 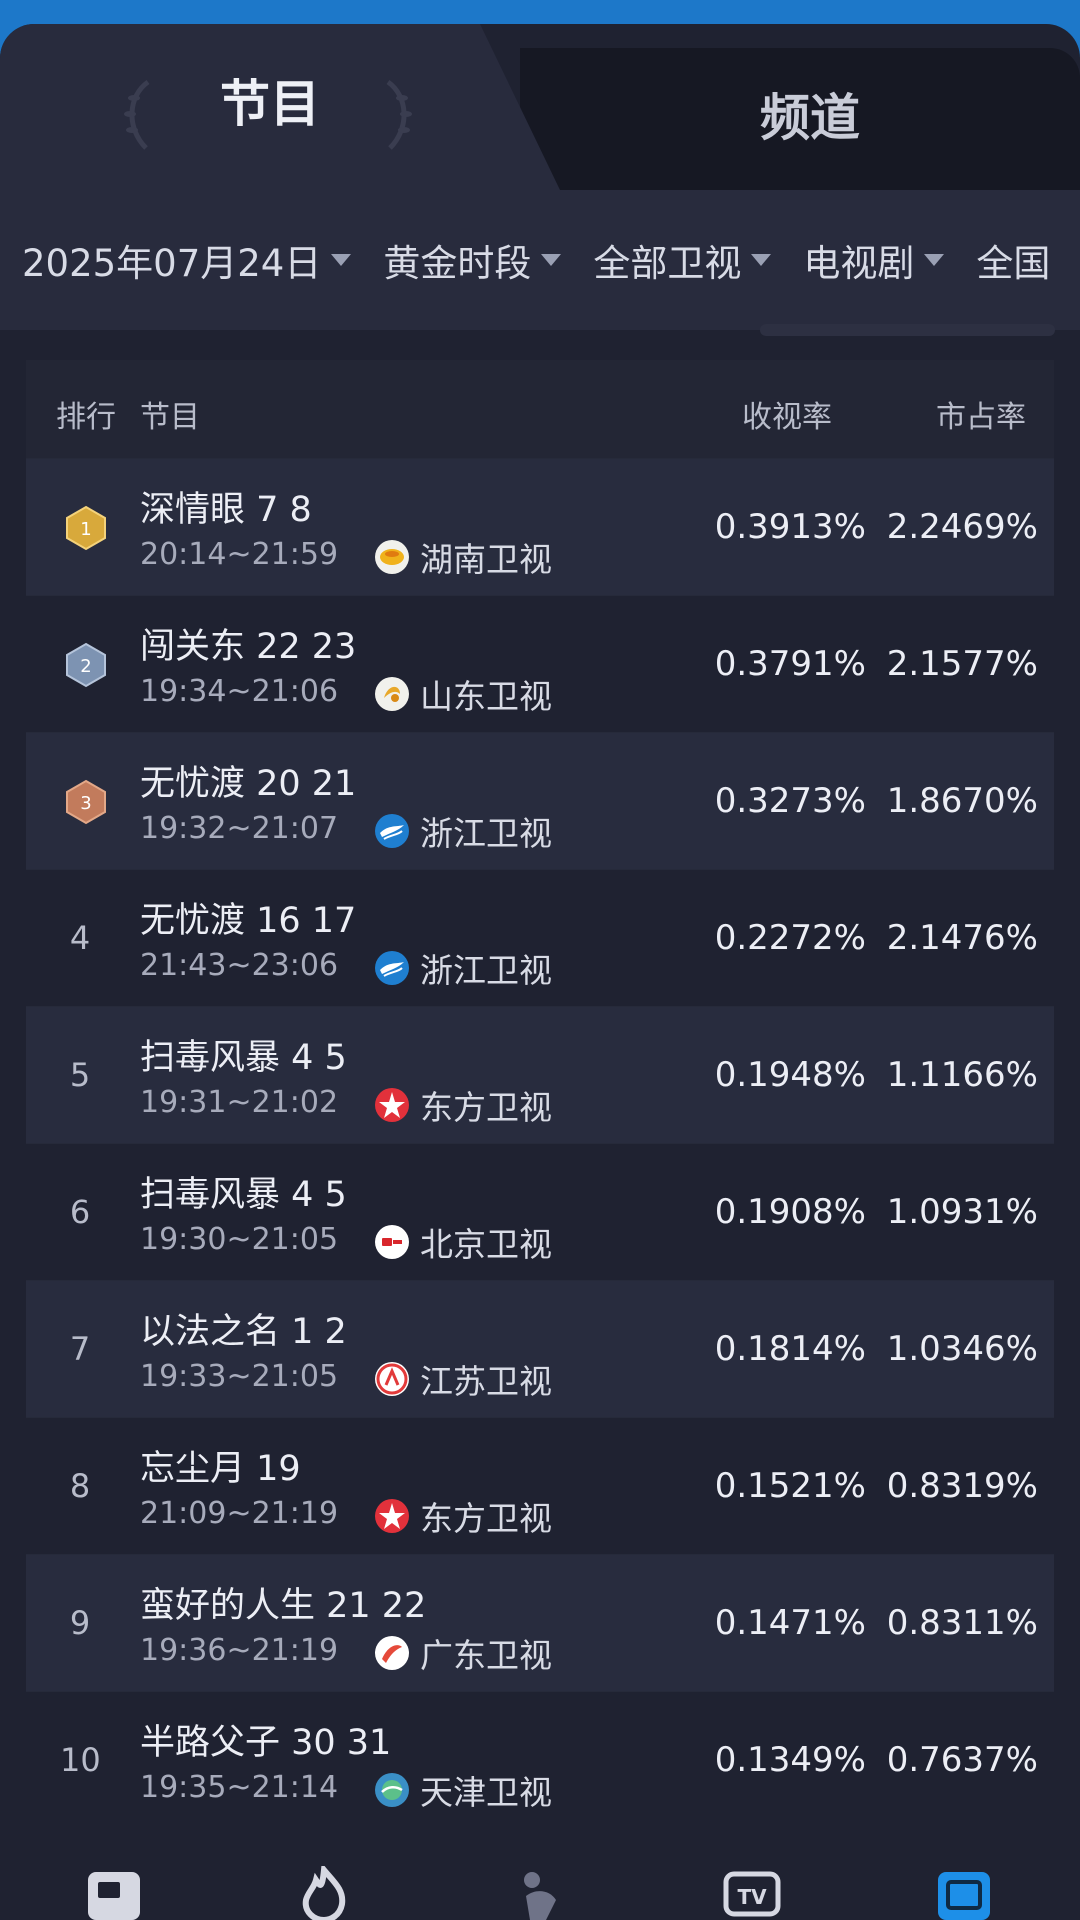 What do you see at coordinates (239, 554) in the screenshot?
I see `program-time: 20:14~21:59` at bounding box center [239, 554].